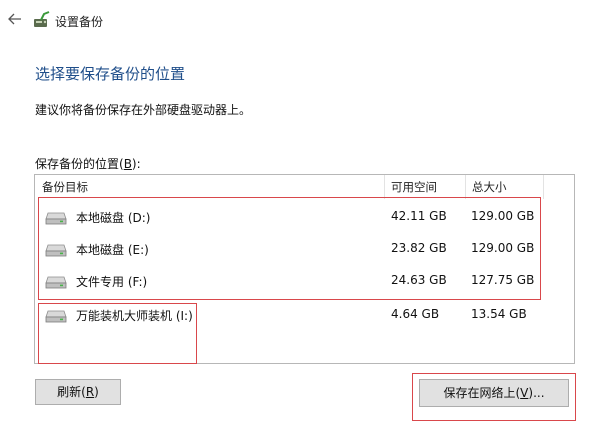  I want to click on page-title: 选择要保存备份的位置, so click(110, 74).